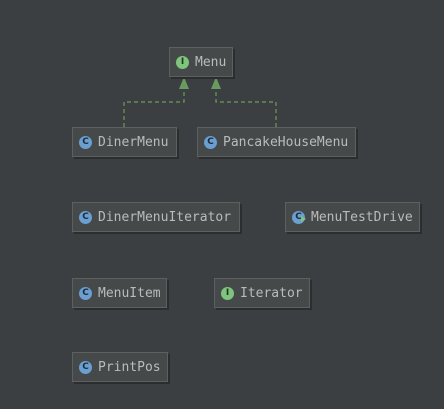 This screenshot has height=409, width=444. I want to click on node-menu: I Menu, so click(201, 62).